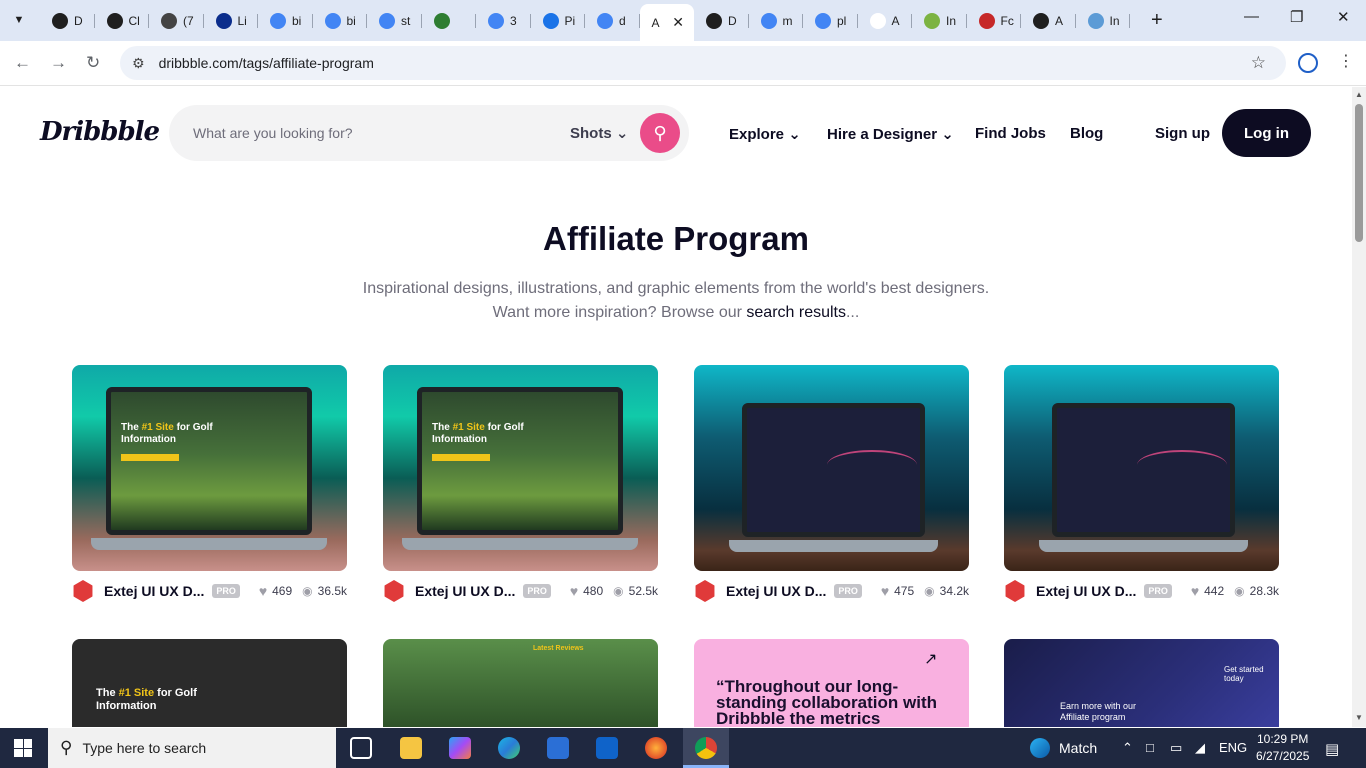 The width and height of the screenshot is (1366, 768). What do you see at coordinates (22, 63) in the screenshot?
I see `back-icon: ←` at bounding box center [22, 63].